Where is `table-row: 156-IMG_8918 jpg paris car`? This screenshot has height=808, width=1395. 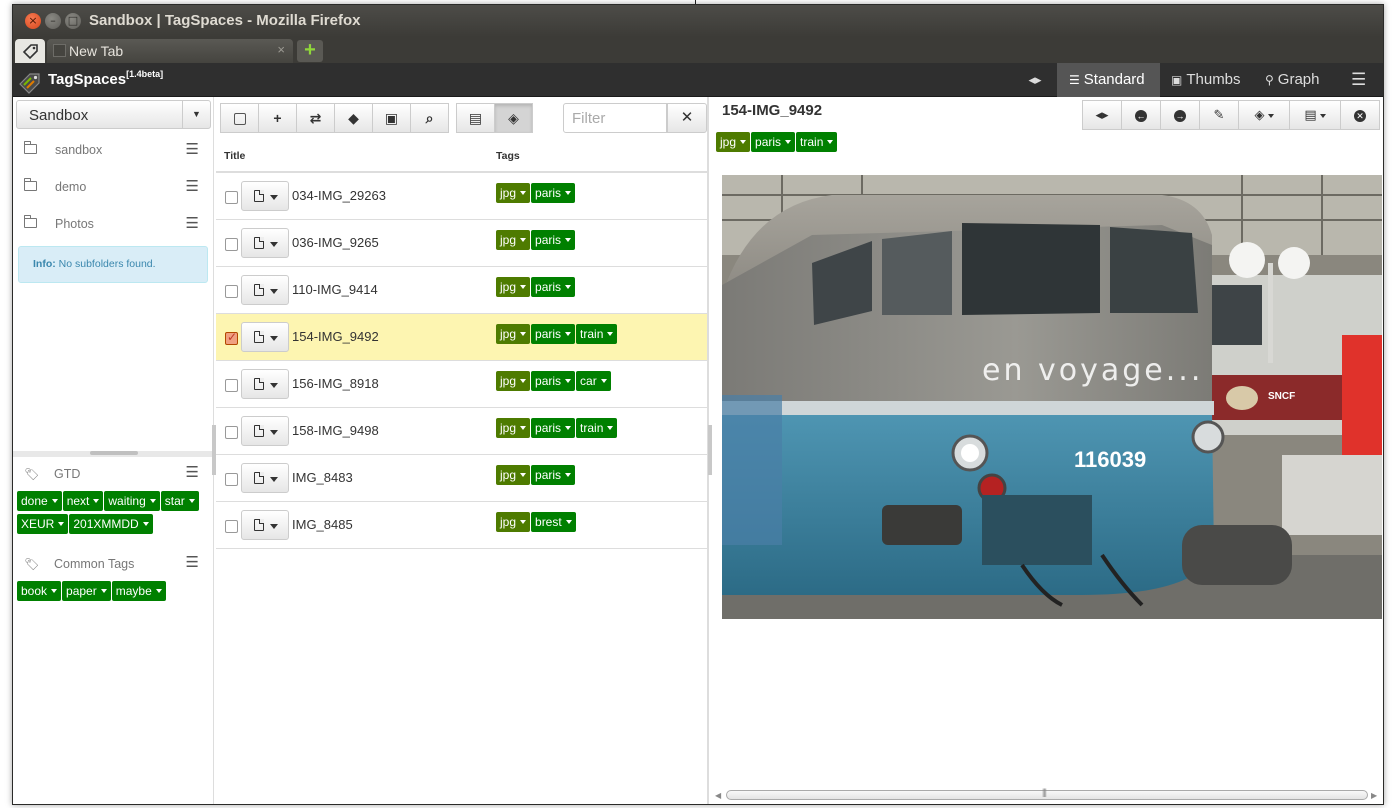 table-row: 156-IMG_8918 jpg paris car is located at coordinates (461, 384).